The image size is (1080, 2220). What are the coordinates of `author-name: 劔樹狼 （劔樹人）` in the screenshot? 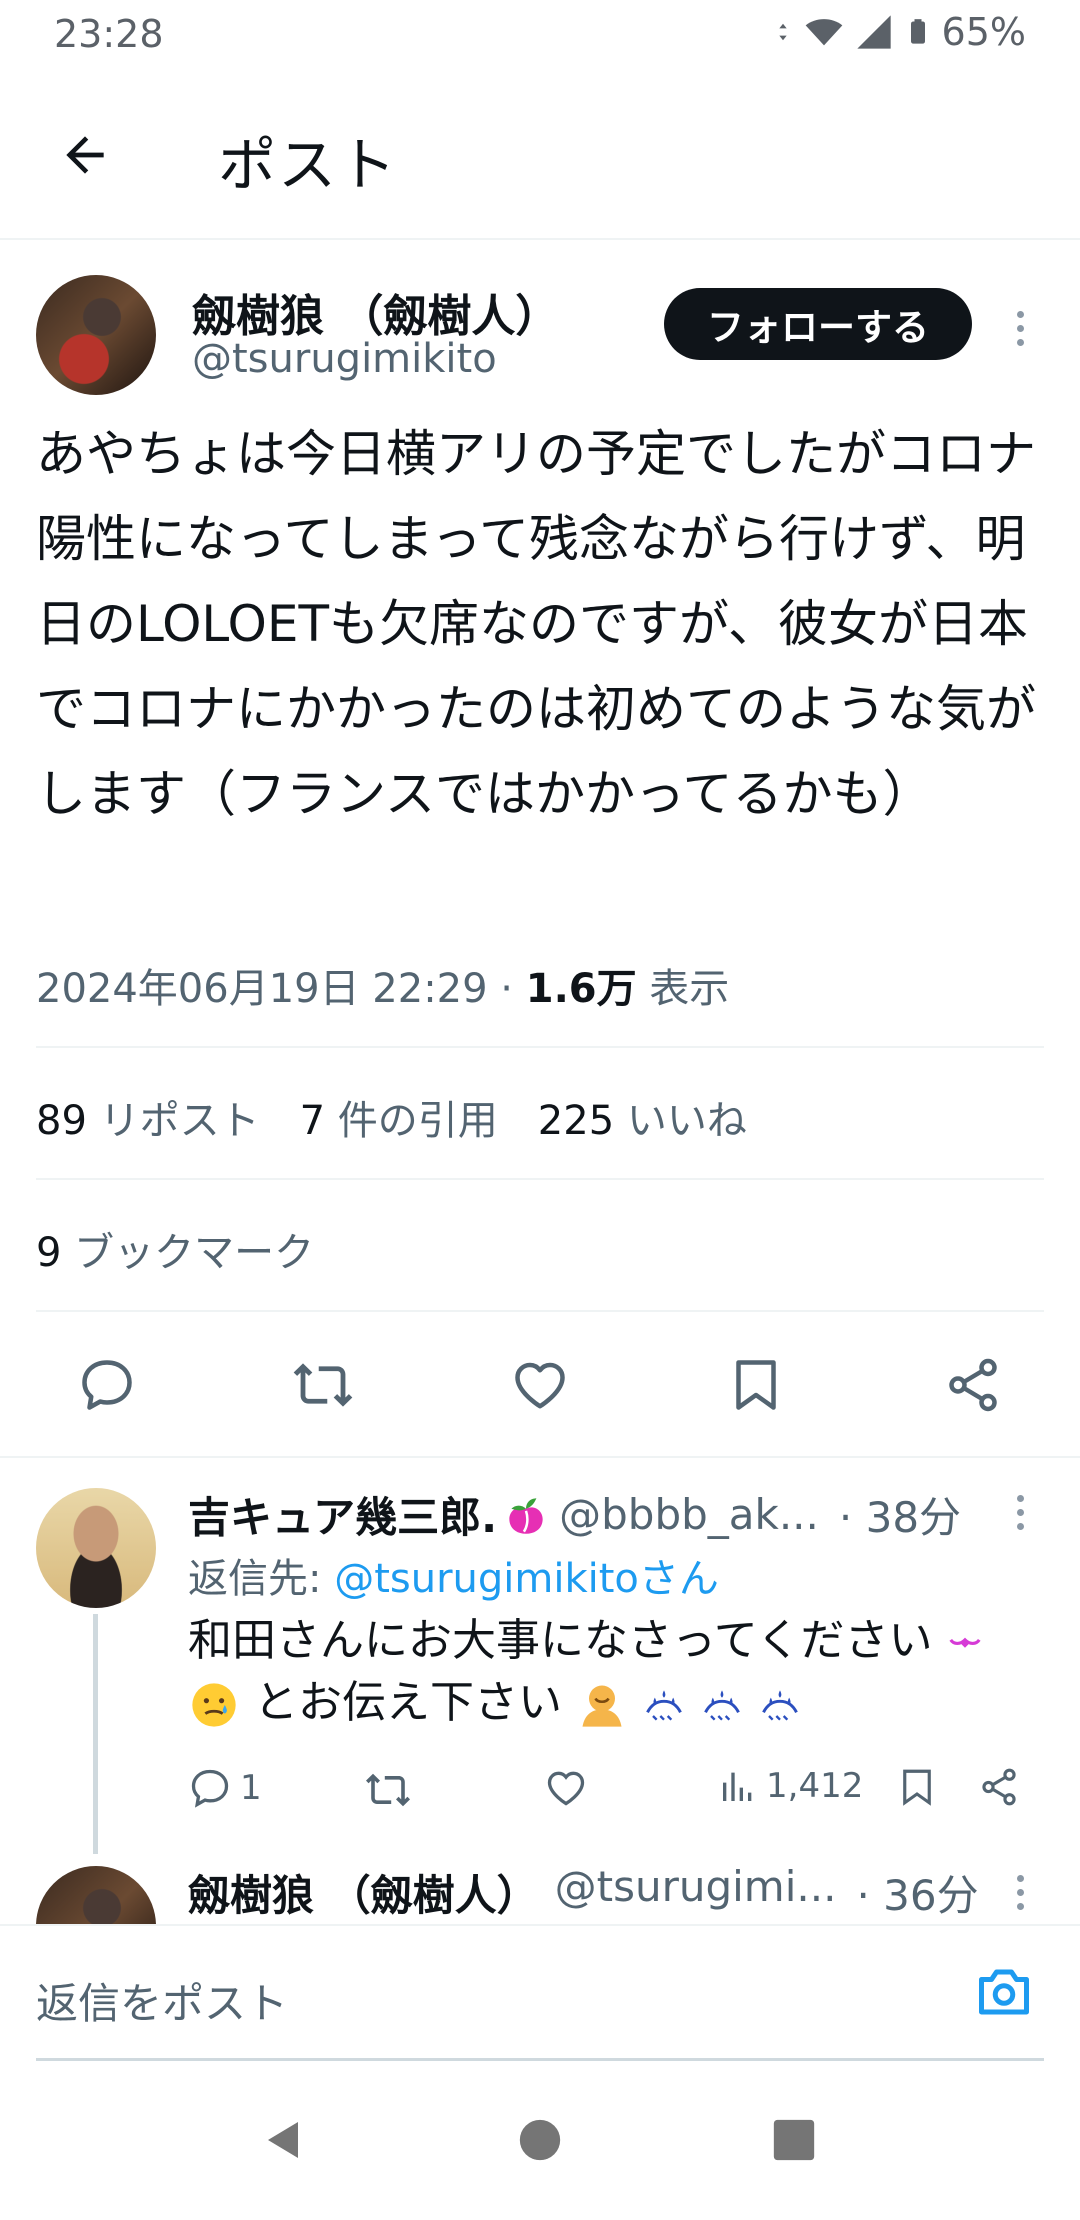 It's located at (375, 312).